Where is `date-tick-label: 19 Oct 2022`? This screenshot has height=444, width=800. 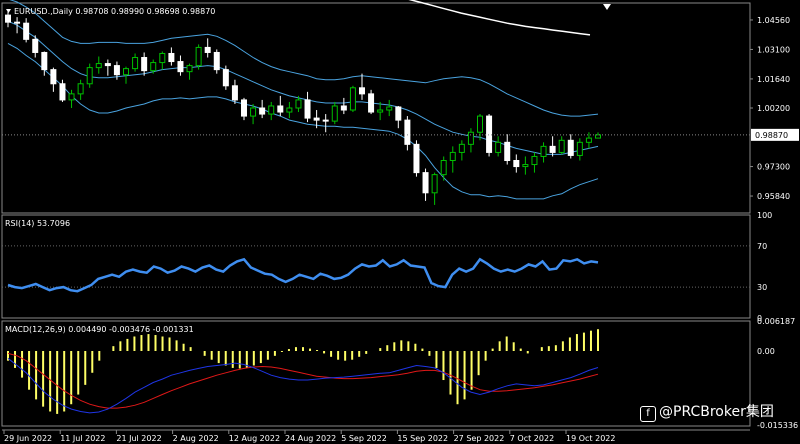
date-tick-label: 19 Oct 2022 is located at coordinates (590, 438).